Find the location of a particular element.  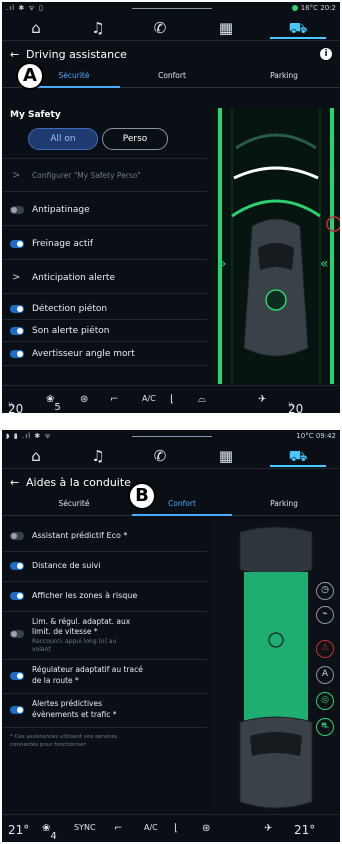

list-item: Freinage actif is located at coordinates (104, 245).